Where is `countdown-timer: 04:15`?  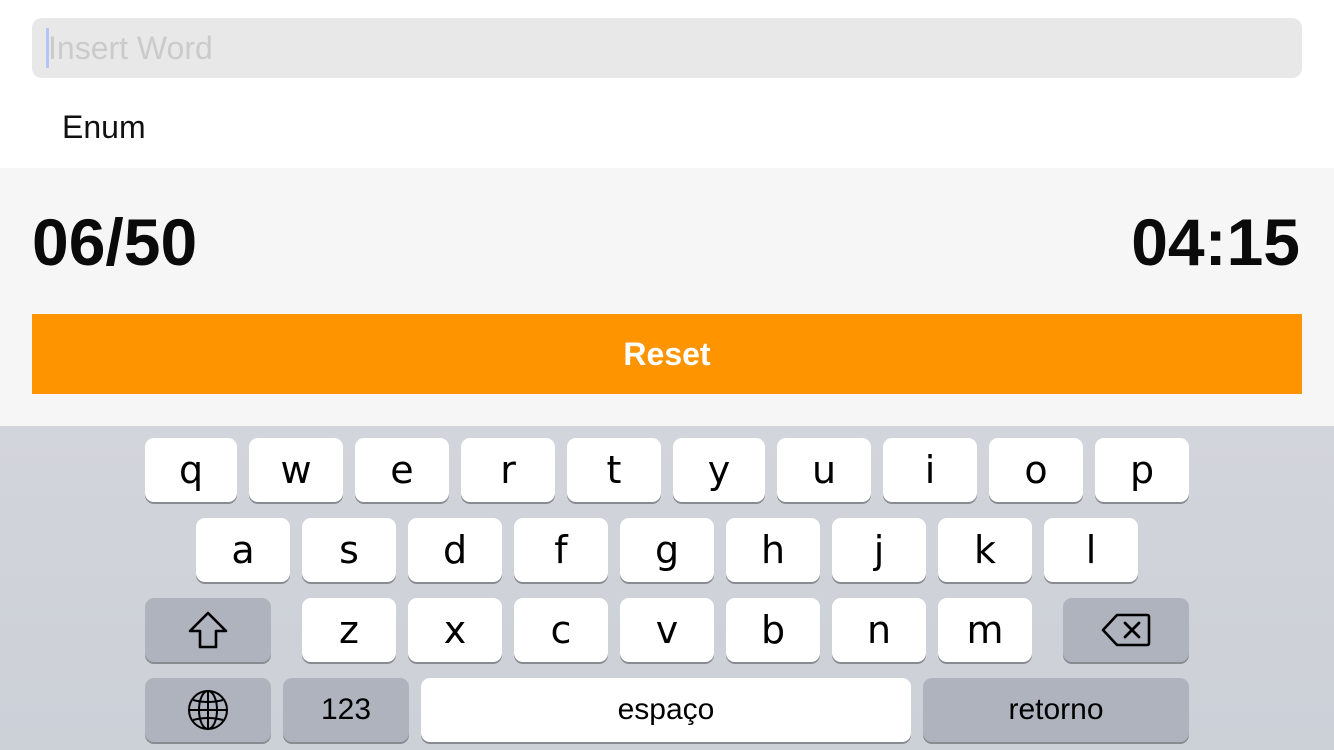
countdown-timer: 04:15 is located at coordinates (1215, 242).